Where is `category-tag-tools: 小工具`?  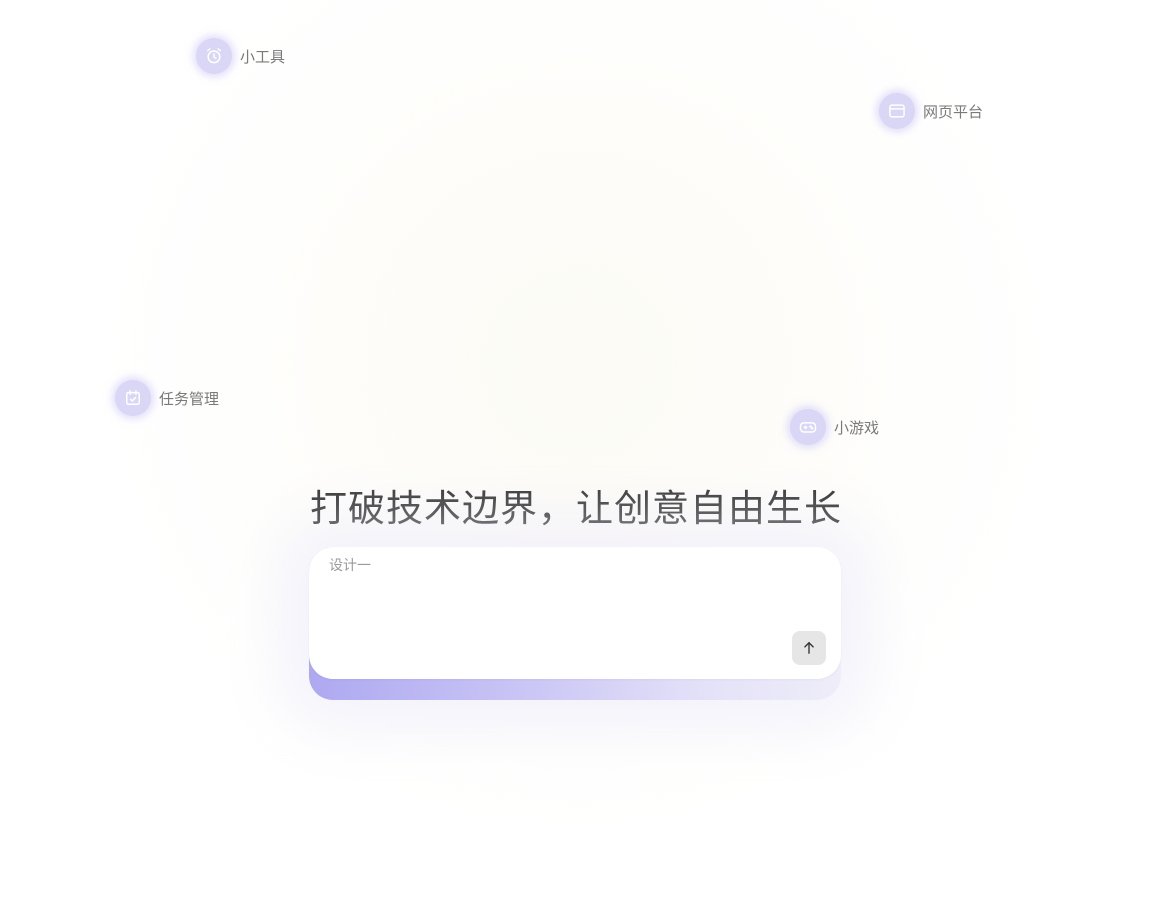 category-tag-tools: 小工具 is located at coordinates (240, 56).